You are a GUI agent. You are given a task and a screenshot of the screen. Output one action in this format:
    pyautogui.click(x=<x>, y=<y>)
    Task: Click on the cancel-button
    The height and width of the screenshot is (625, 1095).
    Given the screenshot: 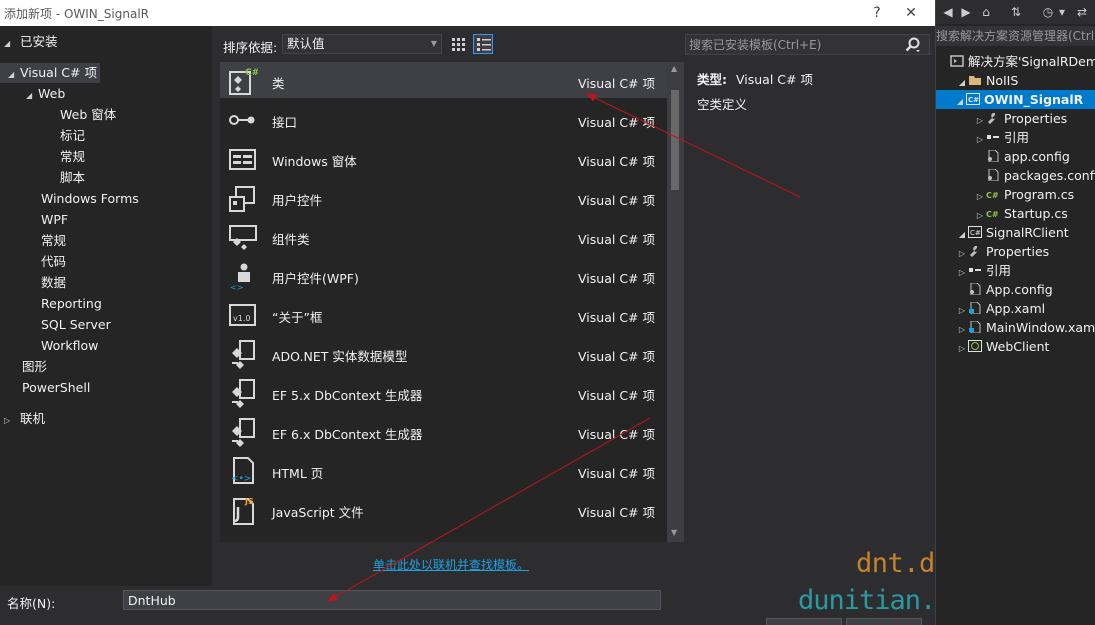 What is the action you would take?
    pyautogui.click(x=884, y=621)
    